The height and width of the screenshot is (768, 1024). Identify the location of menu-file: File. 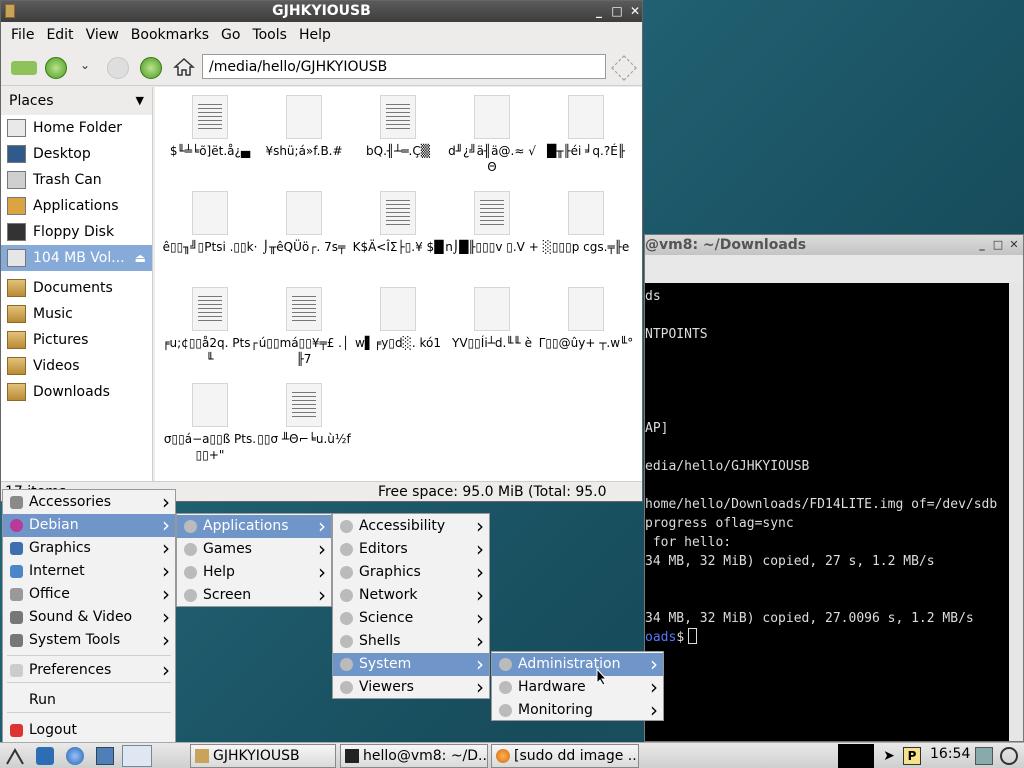
(22, 35).